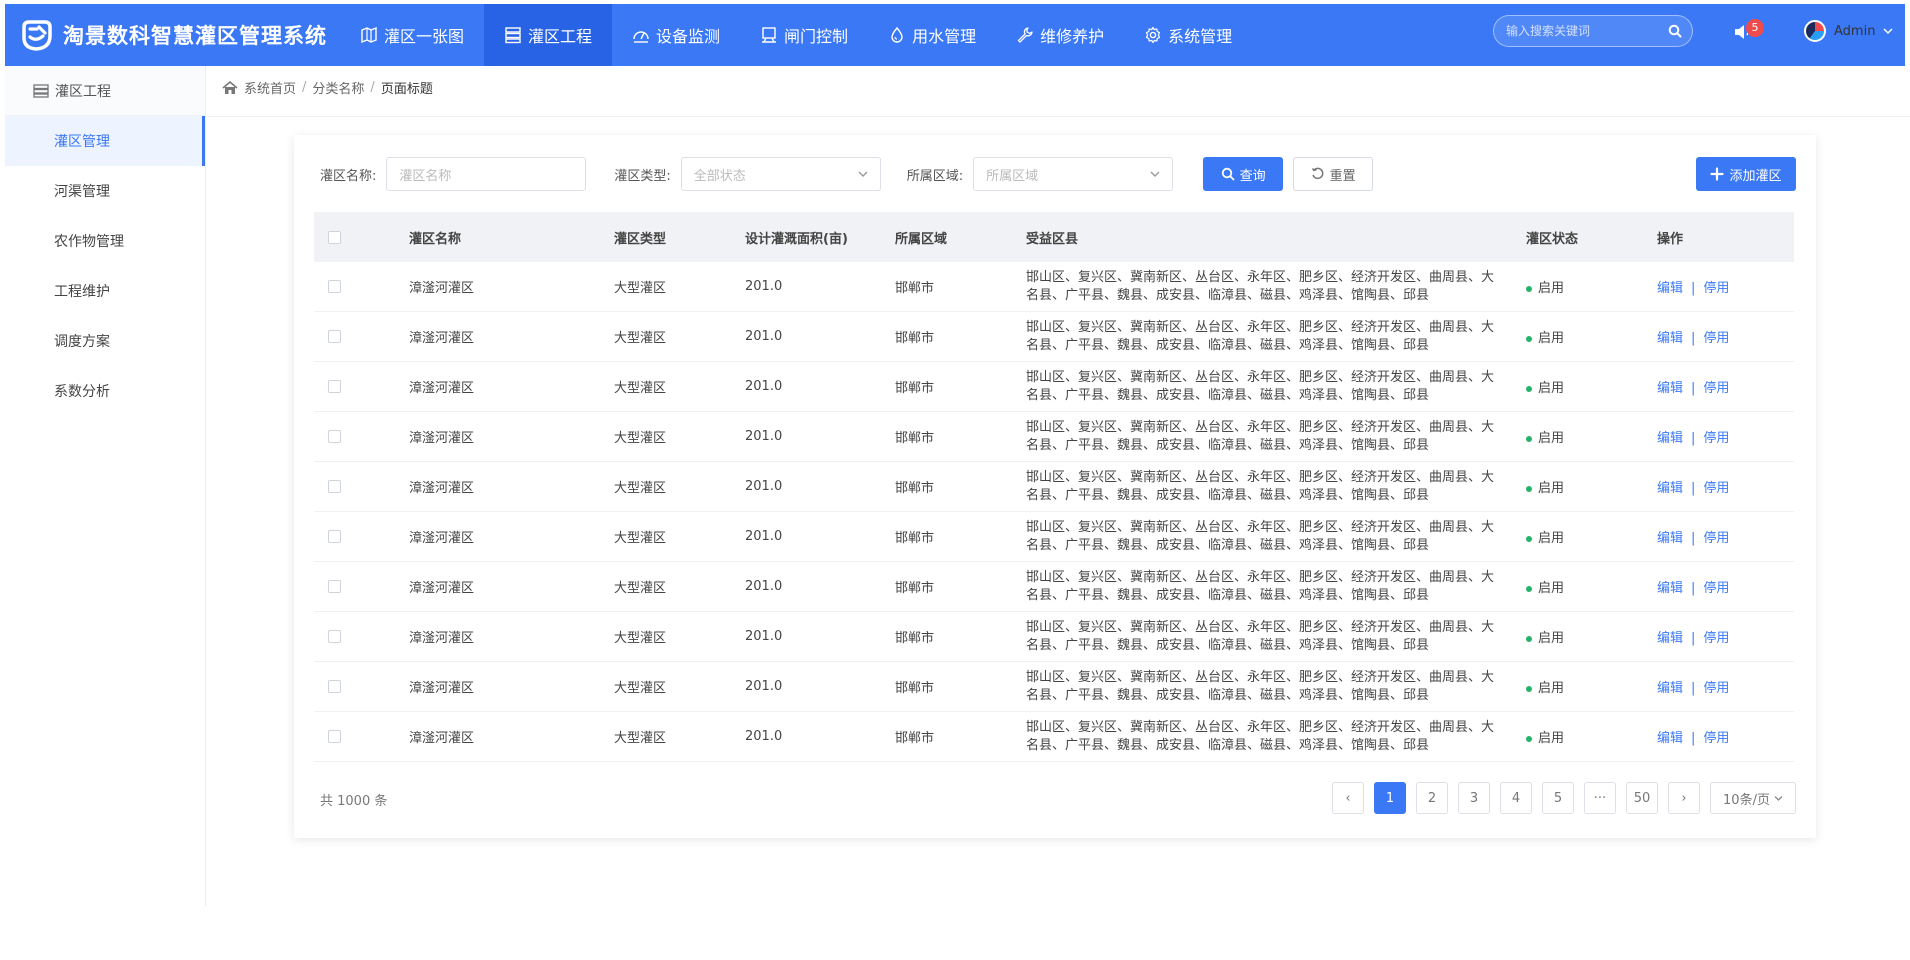 The width and height of the screenshot is (1910, 960). Describe the element at coordinates (1854, 31) in the screenshot. I see `user-name: Admin` at that location.